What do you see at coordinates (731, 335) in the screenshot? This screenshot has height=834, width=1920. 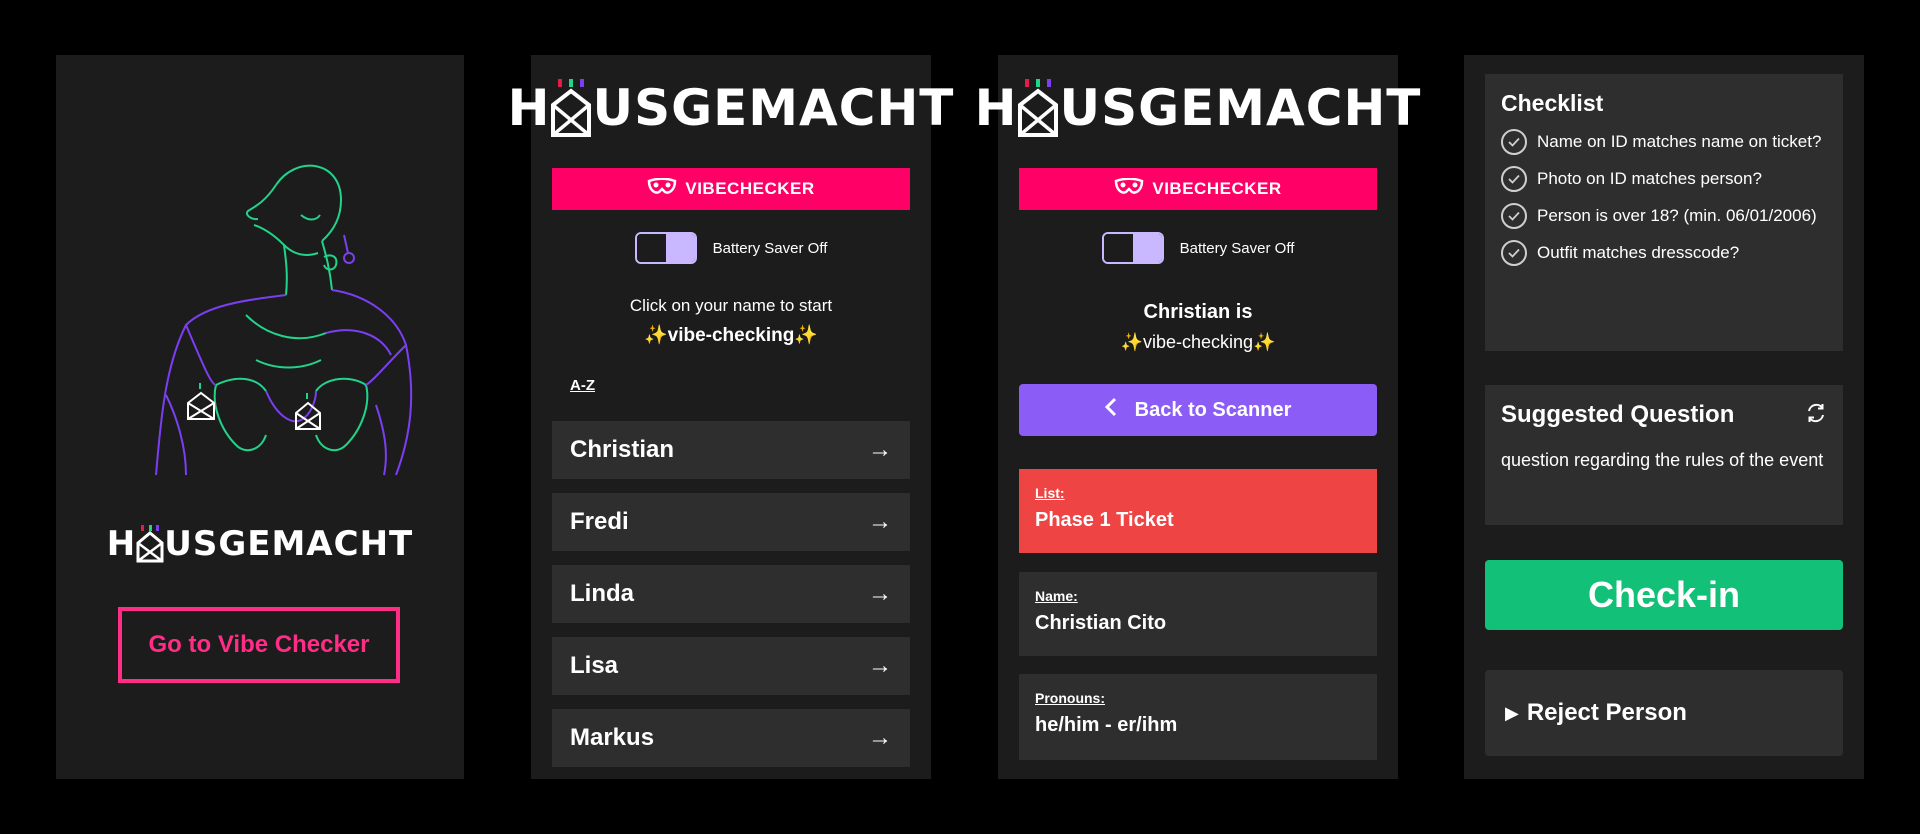 I see `intro-line-2: ✨vibe-checking✨` at bounding box center [731, 335].